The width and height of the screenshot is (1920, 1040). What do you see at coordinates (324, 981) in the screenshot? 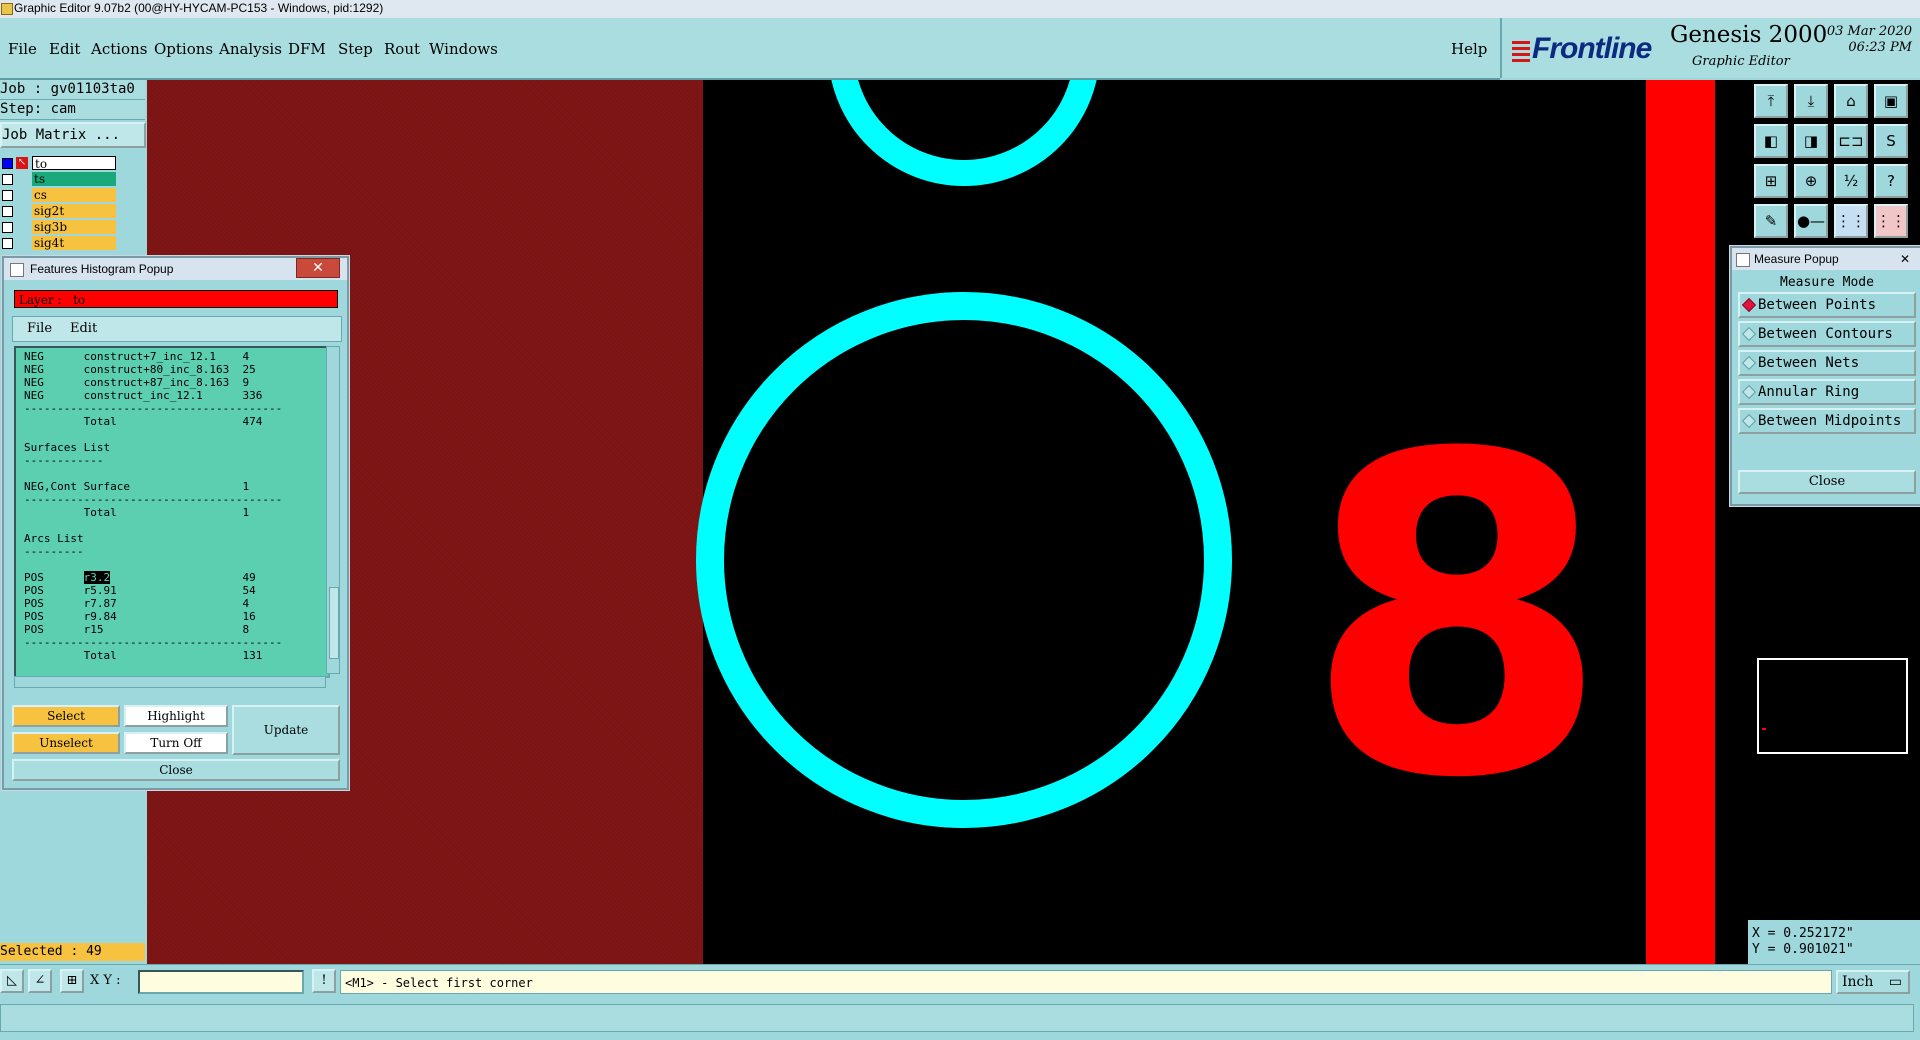
I see `alert-icon: !` at bounding box center [324, 981].